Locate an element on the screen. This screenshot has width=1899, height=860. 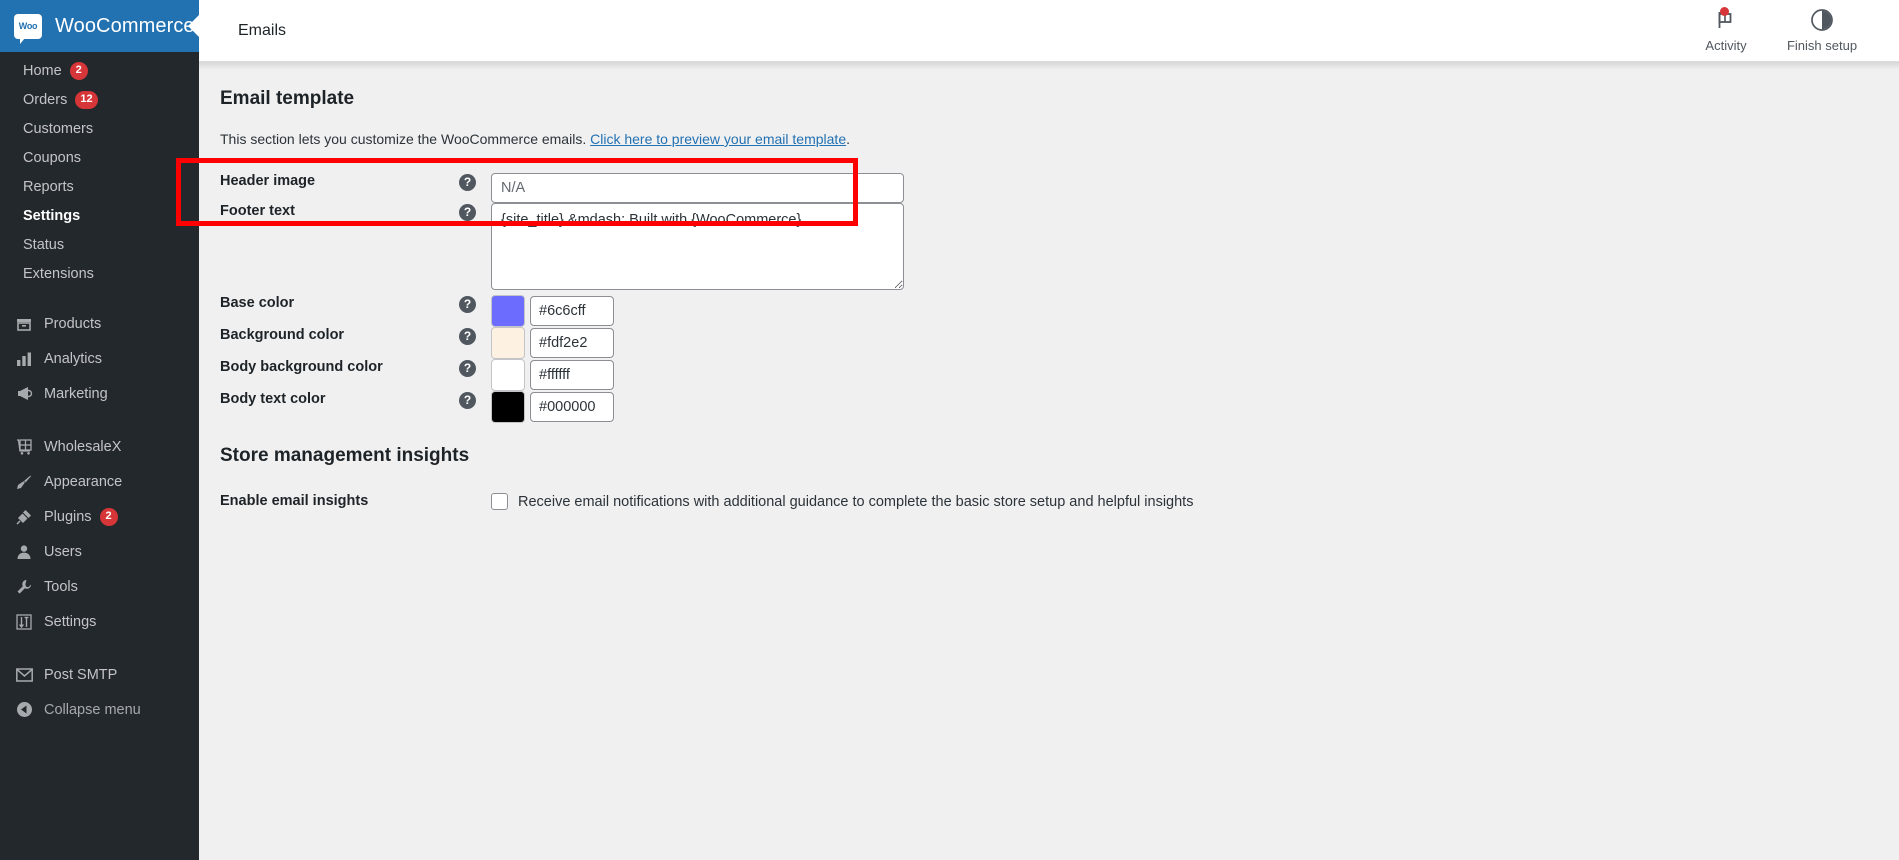
top-bar: Emails Activity Finish setup is located at coordinates (1049, 31).